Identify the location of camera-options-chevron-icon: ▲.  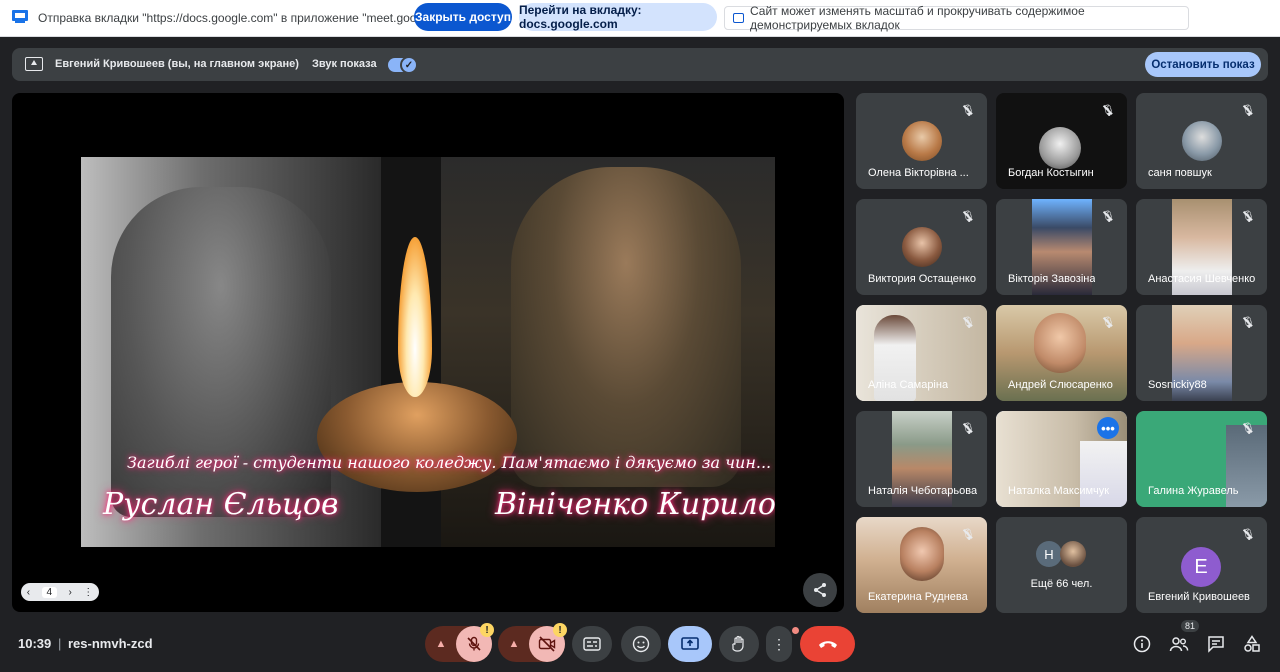
(514, 644).